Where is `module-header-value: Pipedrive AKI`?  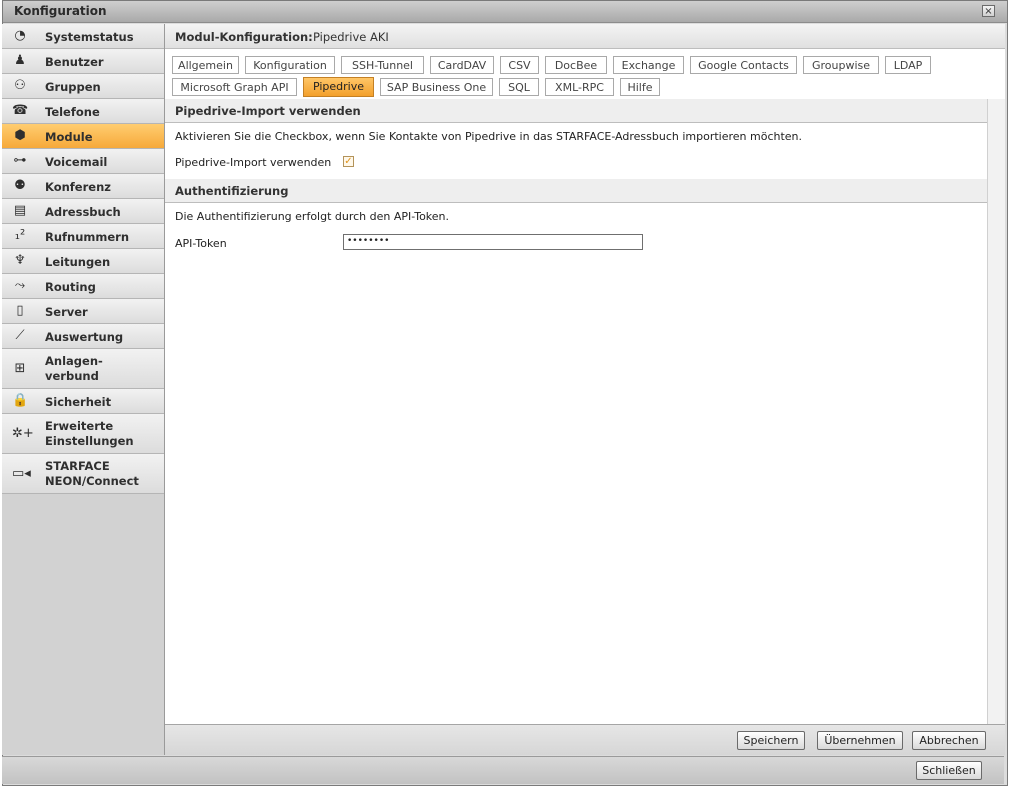 module-header-value: Pipedrive AKI is located at coordinates (351, 37).